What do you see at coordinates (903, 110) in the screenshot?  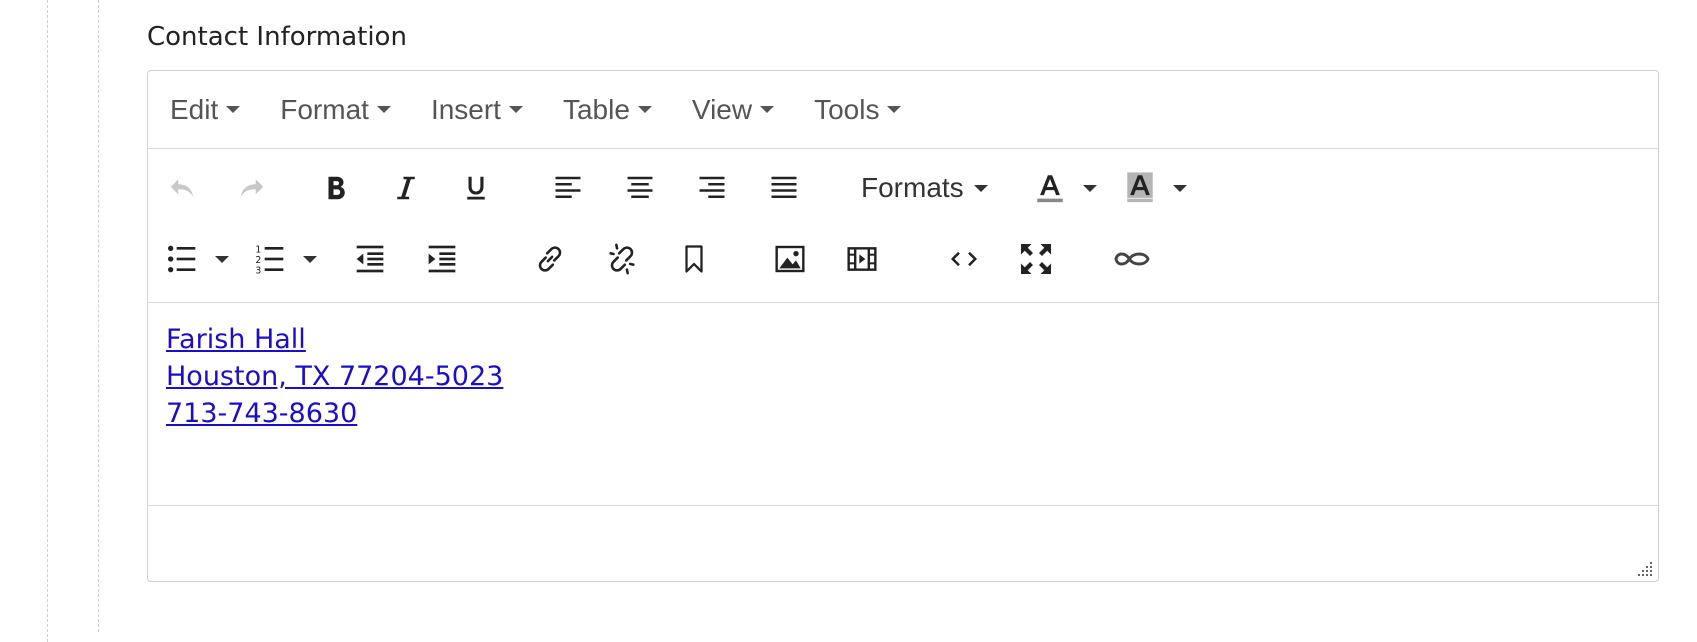 I see `editor-menubar: Edit Format Insert Table View Tools` at bounding box center [903, 110].